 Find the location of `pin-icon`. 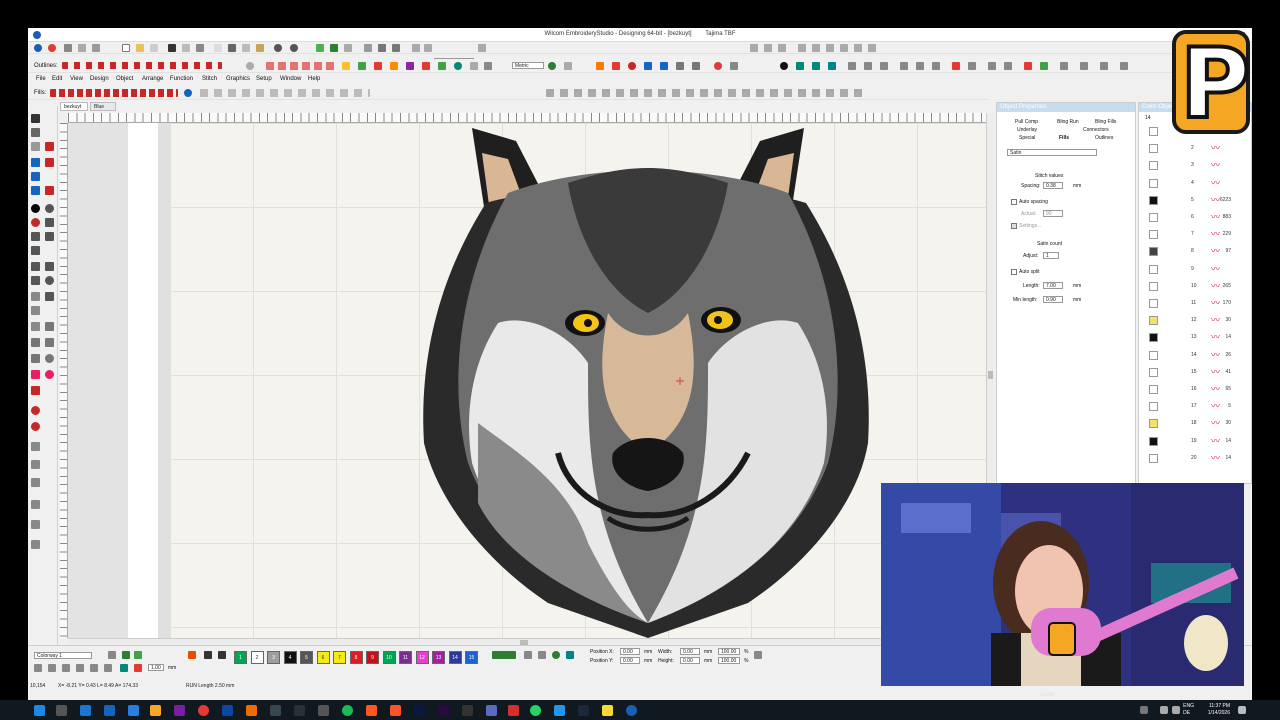

pin-icon is located at coordinates (68, 48).